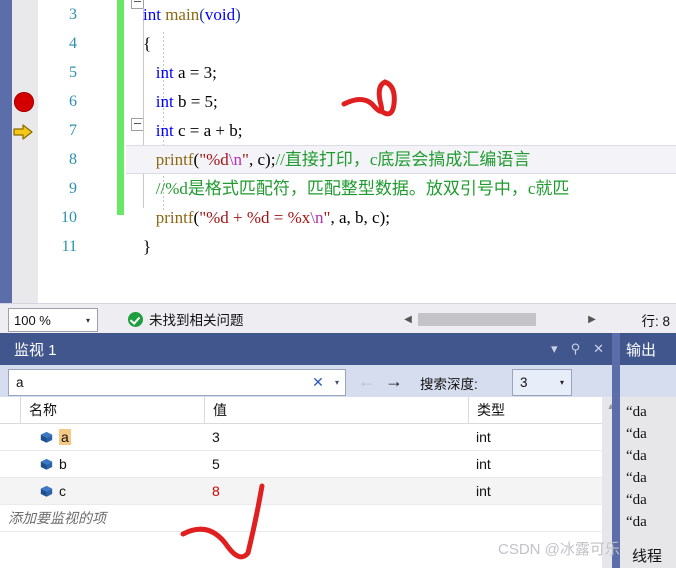  What do you see at coordinates (6, 151) in the screenshot?
I see `editor-left-strip` at bounding box center [6, 151].